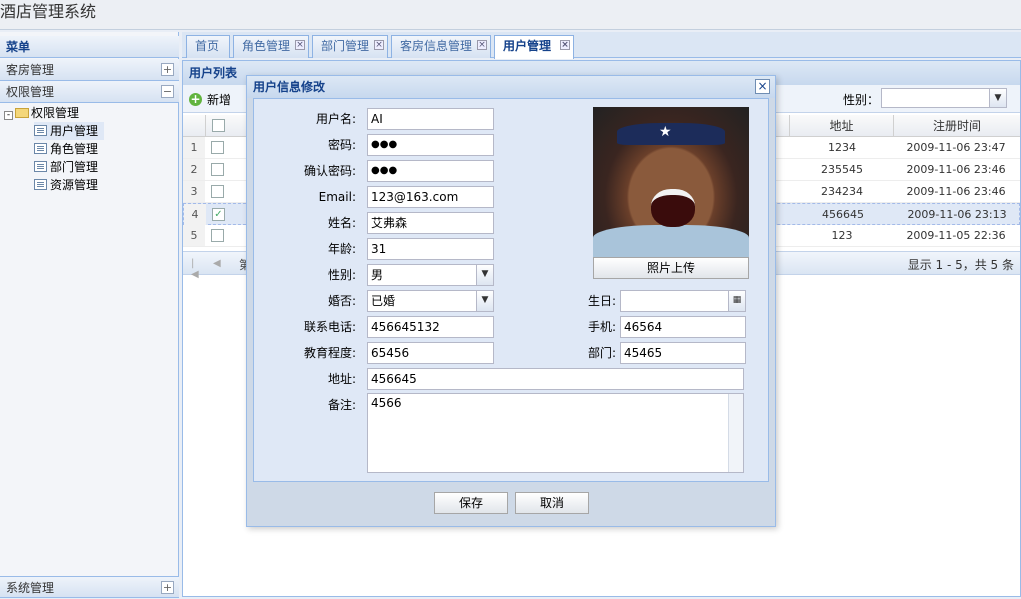 This screenshot has height=599, width=1021. I want to click on tab-room-info-management: 客房信息管理 ×, so click(441, 46).